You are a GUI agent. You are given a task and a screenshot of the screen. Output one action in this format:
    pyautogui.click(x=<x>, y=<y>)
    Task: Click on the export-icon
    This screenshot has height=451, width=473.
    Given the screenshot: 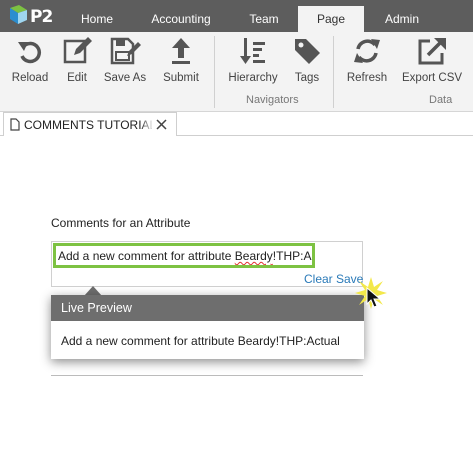 What is the action you would take?
    pyautogui.click(x=432, y=51)
    